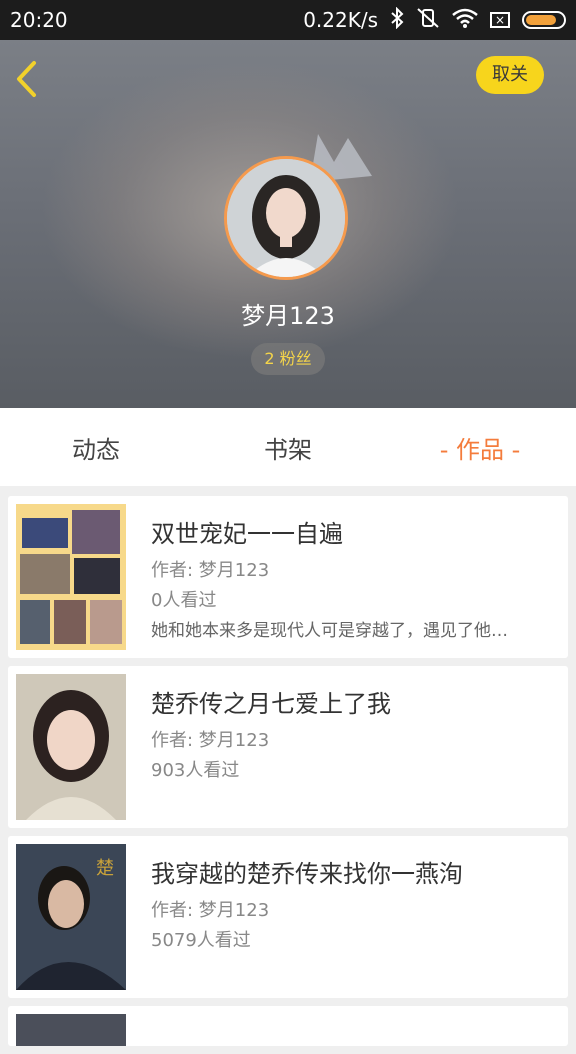 This screenshot has height=1054, width=576. I want to click on book-cover: 楚, so click(71, 917).